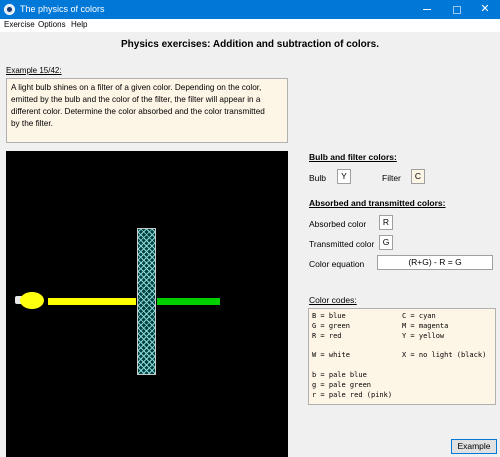  What do you see at coordinates (318, 178) in the screenshot?
I see `bulb-label: Bulb` at bounding box center [318, 178].